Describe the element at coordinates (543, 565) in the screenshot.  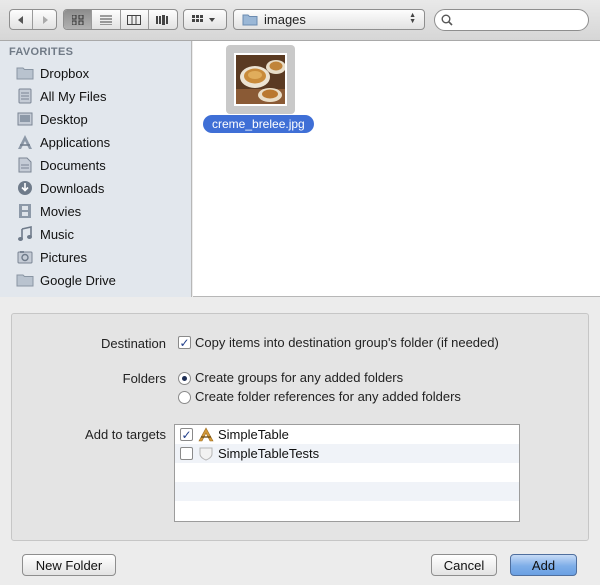
I see `add-button: Add` at that location.